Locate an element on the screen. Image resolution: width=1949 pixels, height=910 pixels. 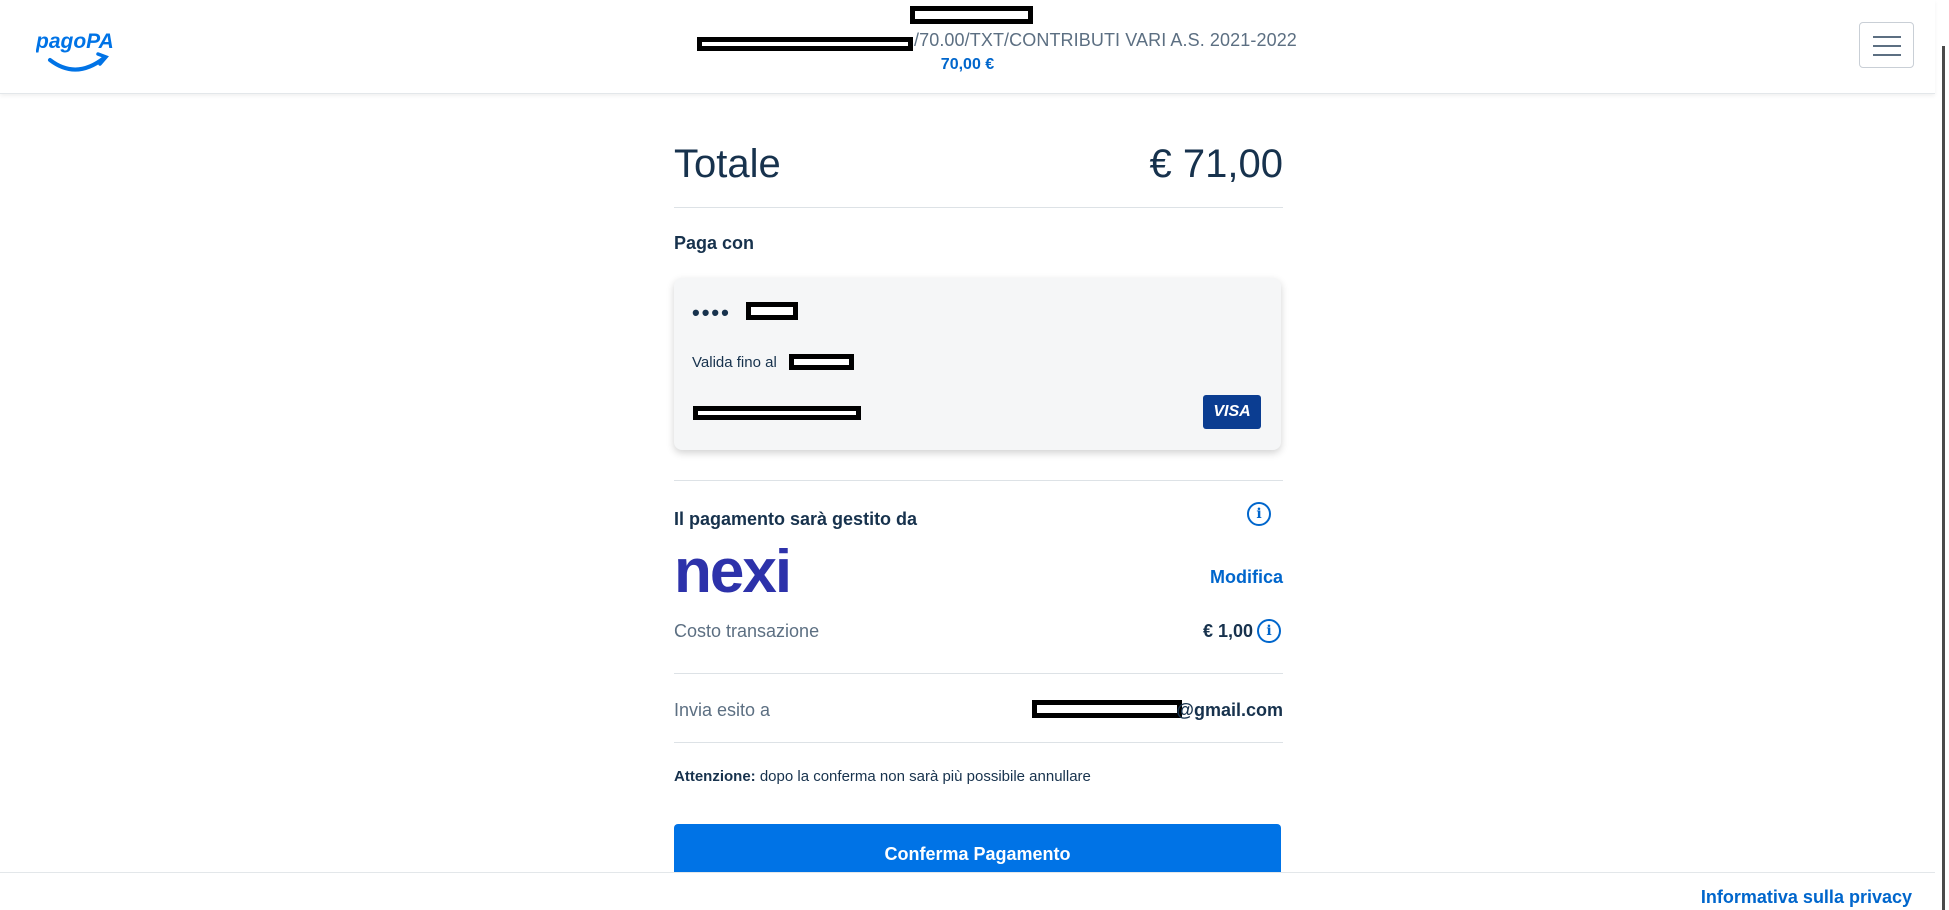
fee-label: Costo transazione is located at coordinates (747, 631).